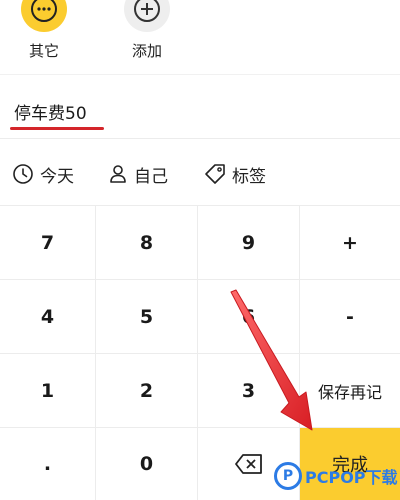  Describe the element at coordinates (351, 477) in the screenshot. I see `watermark-text: PCPOP下载` at that location.